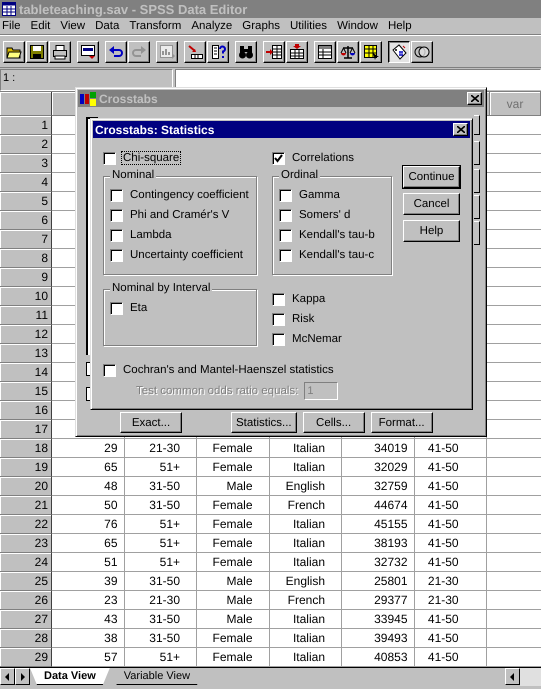  Describe the element at coordinates (378, 448) in the screenshot. I see `table-cell: 34019` at that location.